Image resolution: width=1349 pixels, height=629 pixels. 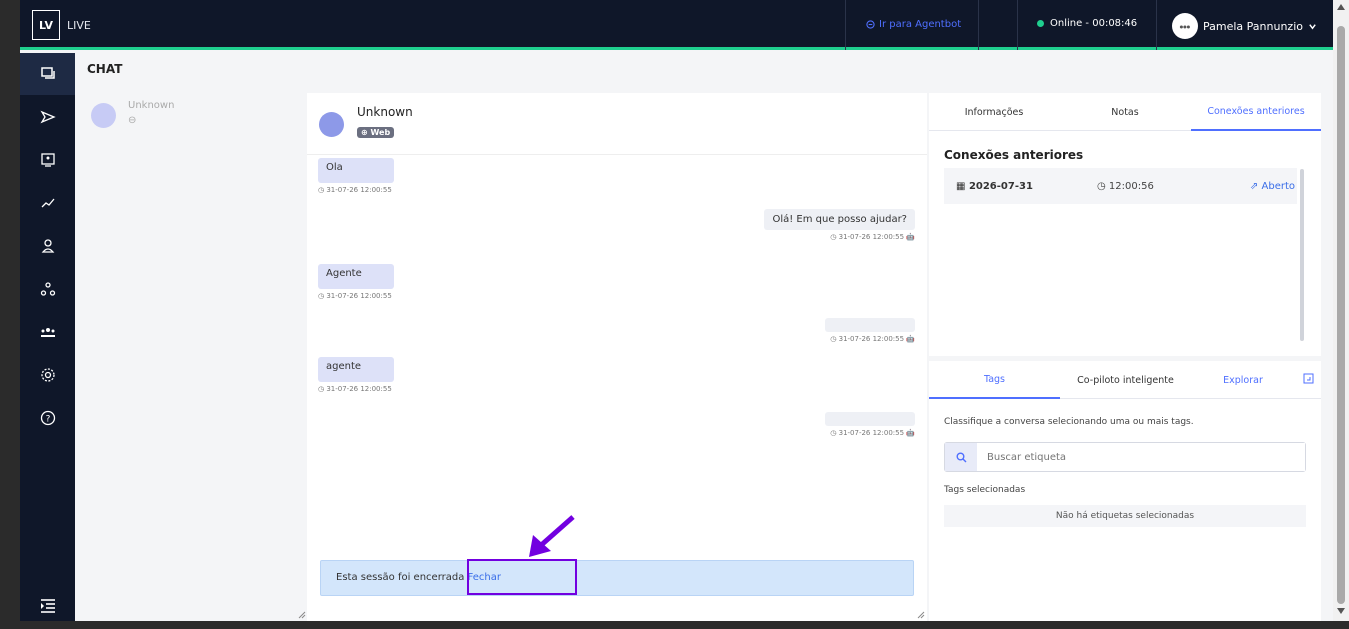 I want to click on indent-icon, so click(x=47, y=606).